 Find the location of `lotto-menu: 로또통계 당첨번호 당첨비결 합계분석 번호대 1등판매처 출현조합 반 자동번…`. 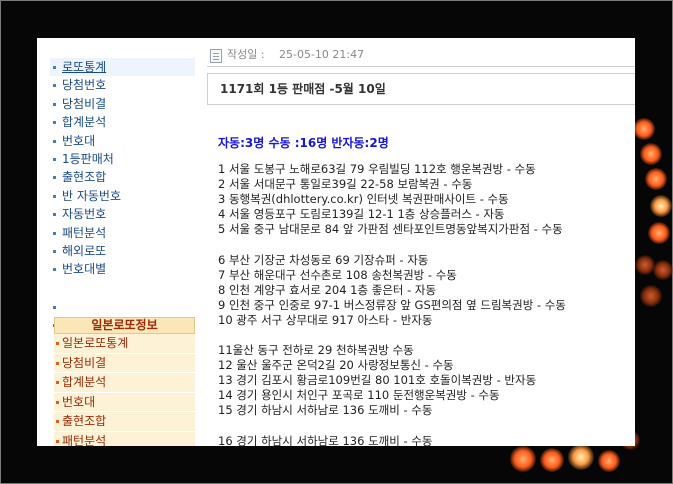

lotto-menu: 로또통계 당첨번호 당첨비결 합계분석 번호대 1등판매처 출현조합 반 자동번… is located at coordinates (122, 196).